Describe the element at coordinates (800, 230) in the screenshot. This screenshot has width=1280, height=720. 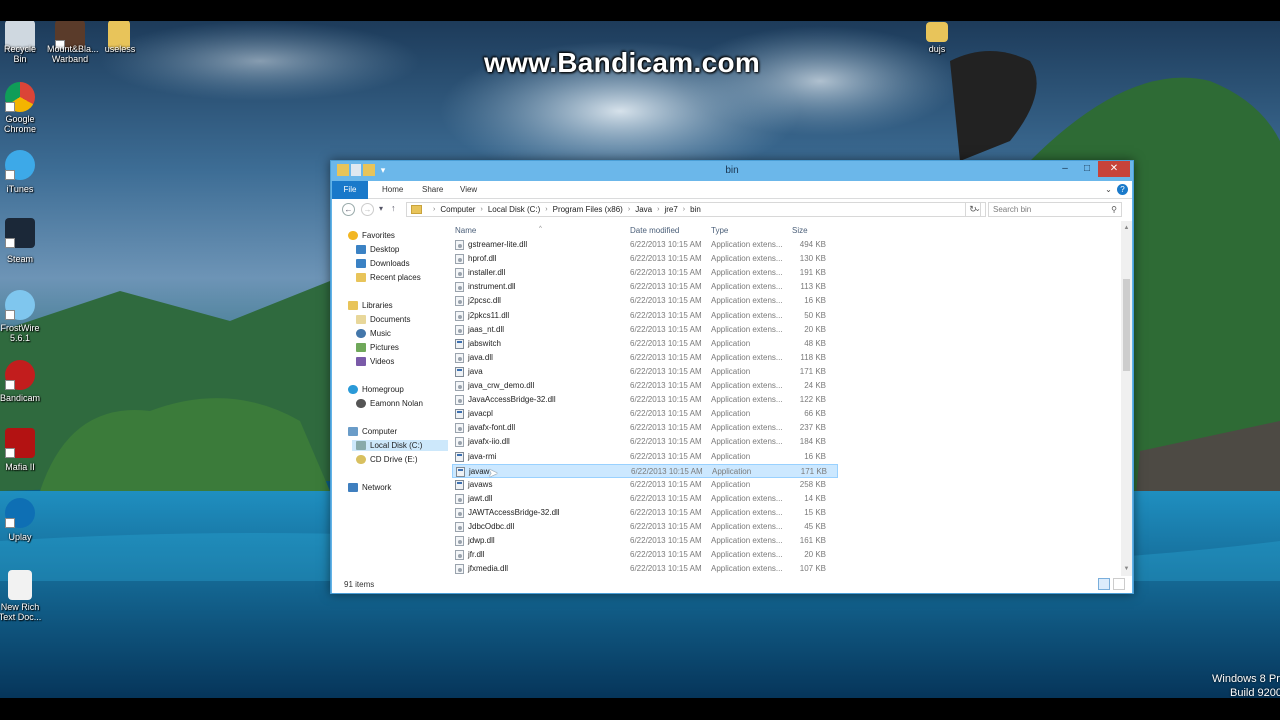
I see `column-header-size: Size` at that location.